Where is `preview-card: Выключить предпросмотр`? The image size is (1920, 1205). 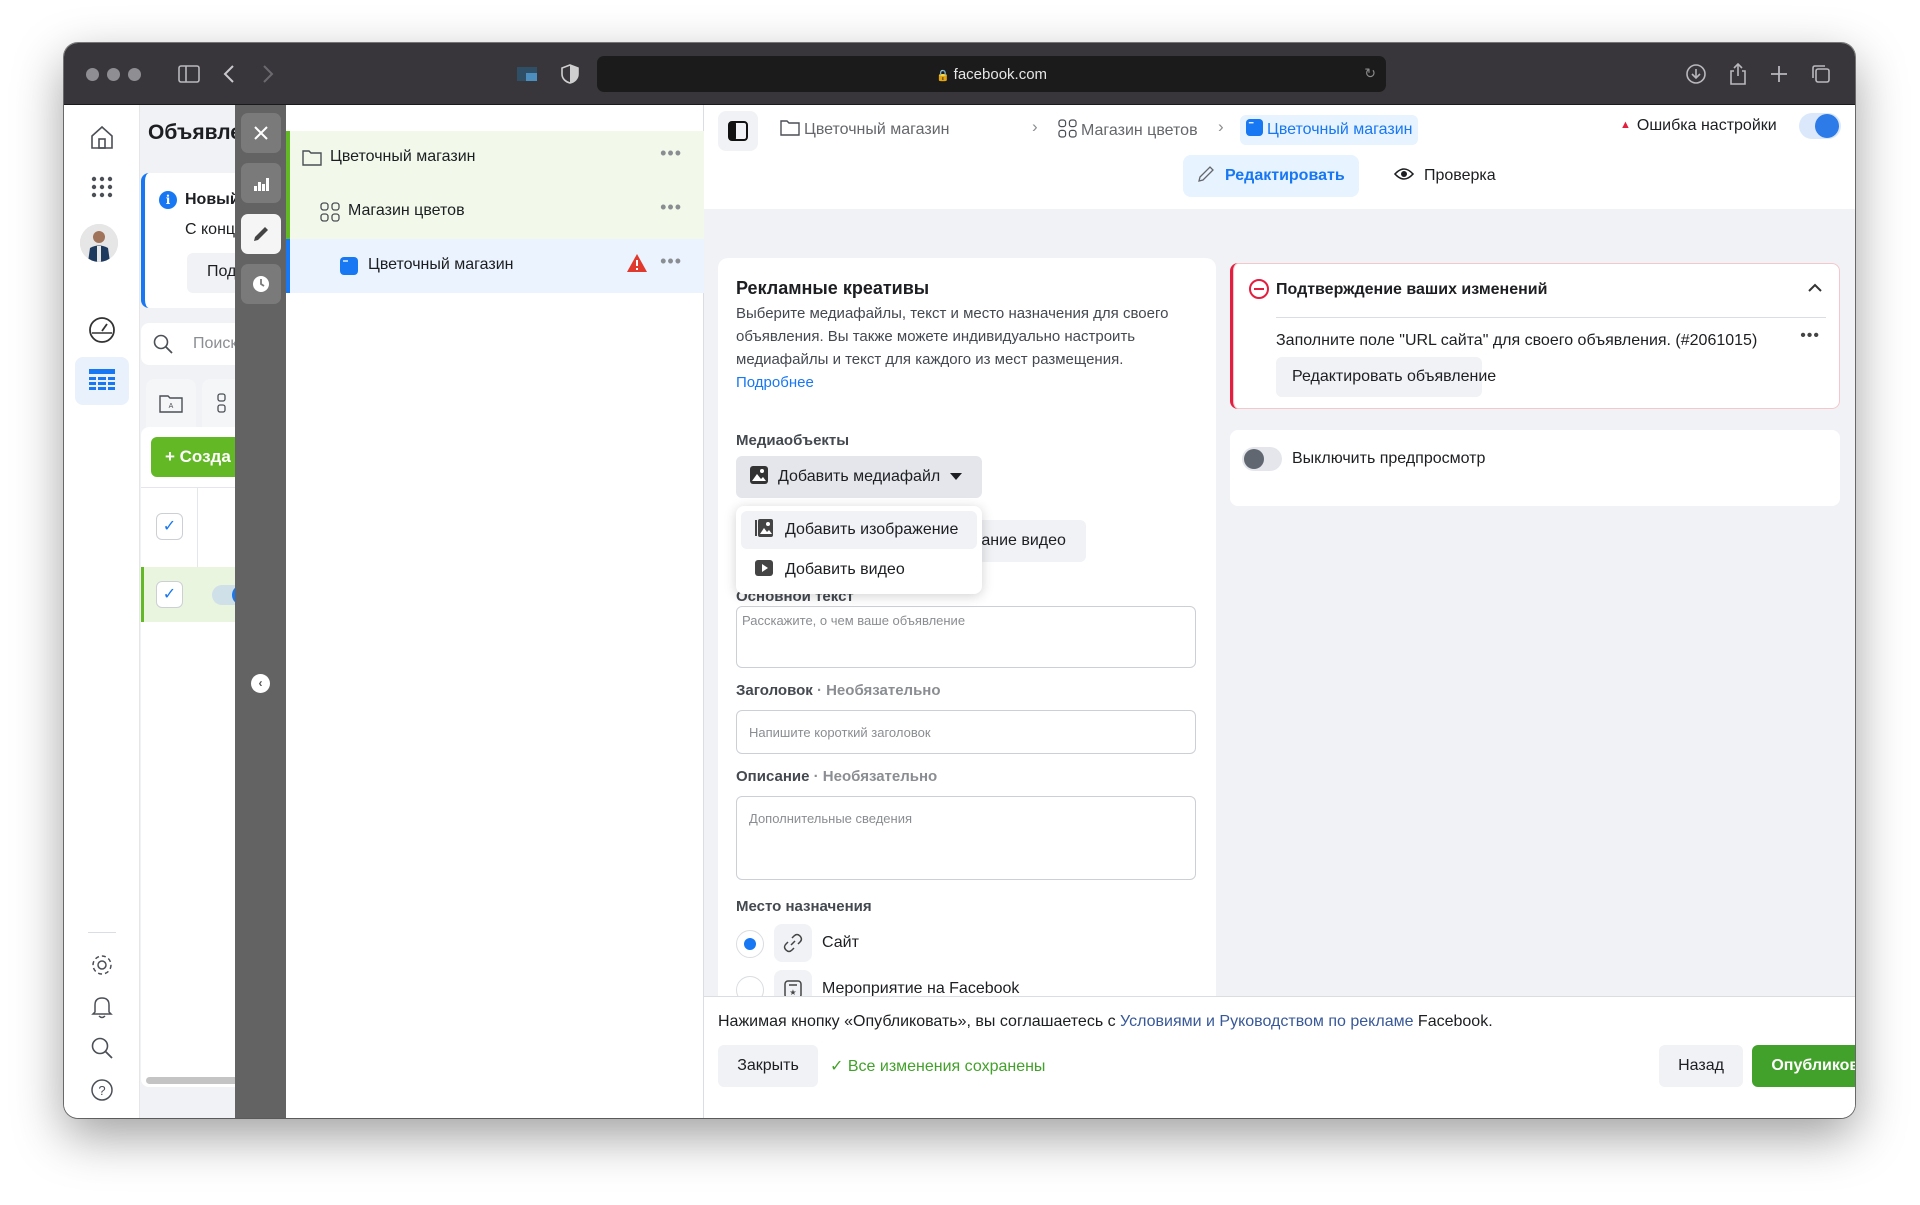 preview-card: Выключить предпросмотр is located at coordinates (1535, 468).